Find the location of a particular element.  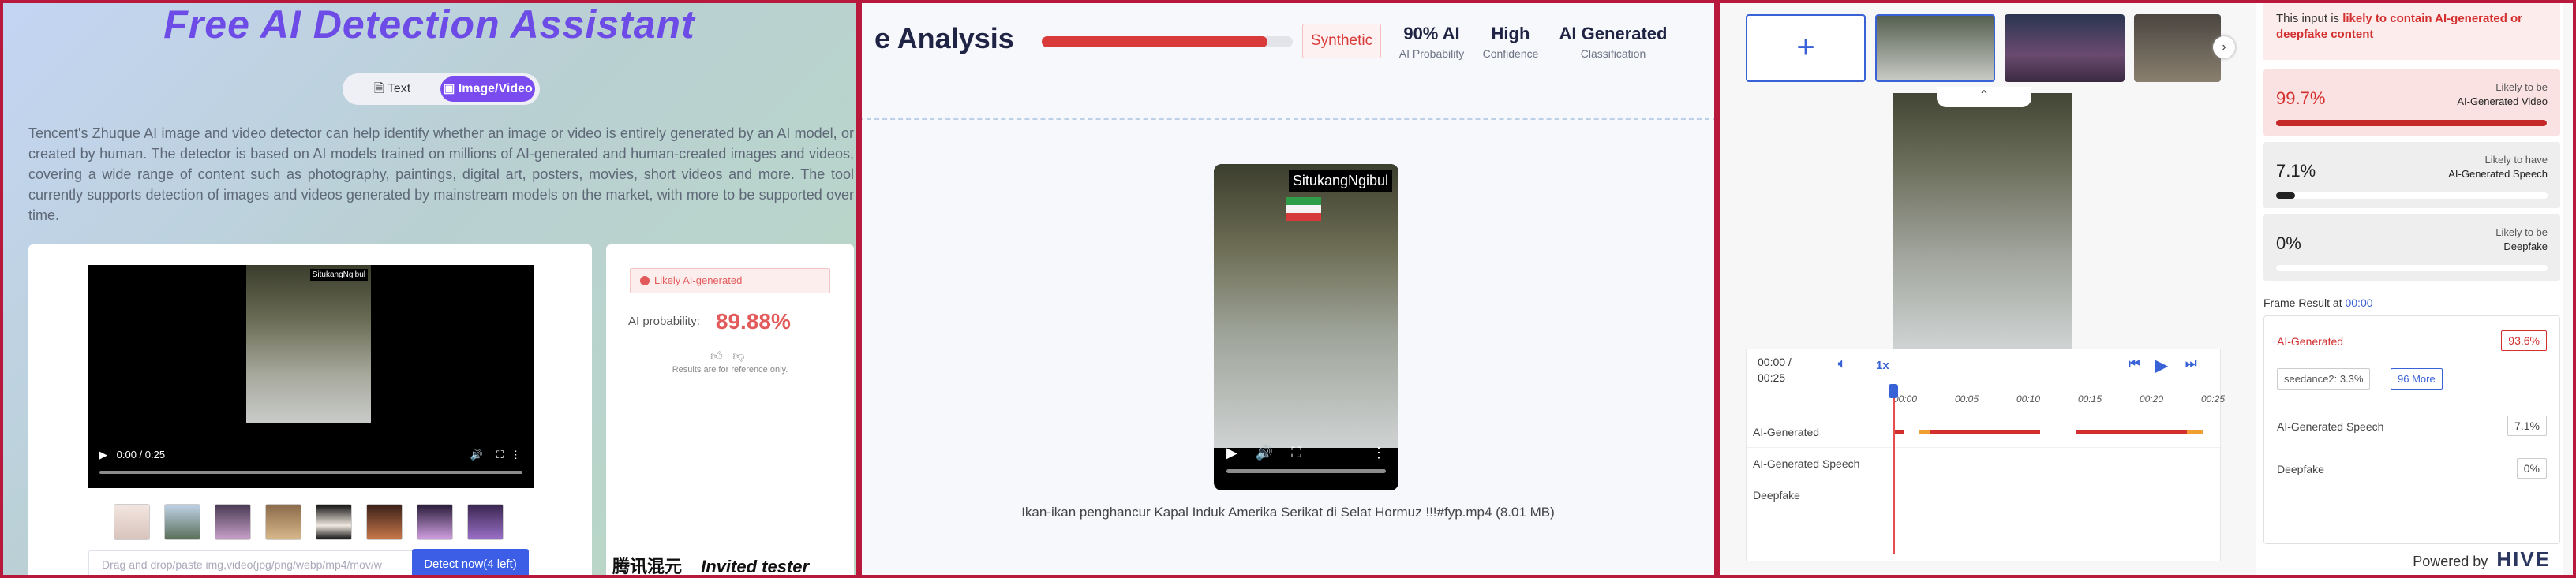

video-player: SitukangNgibul ▶ 0:00 / 0:25 🔊 ⛶ ⋮ is located at coordinates (311, 376).